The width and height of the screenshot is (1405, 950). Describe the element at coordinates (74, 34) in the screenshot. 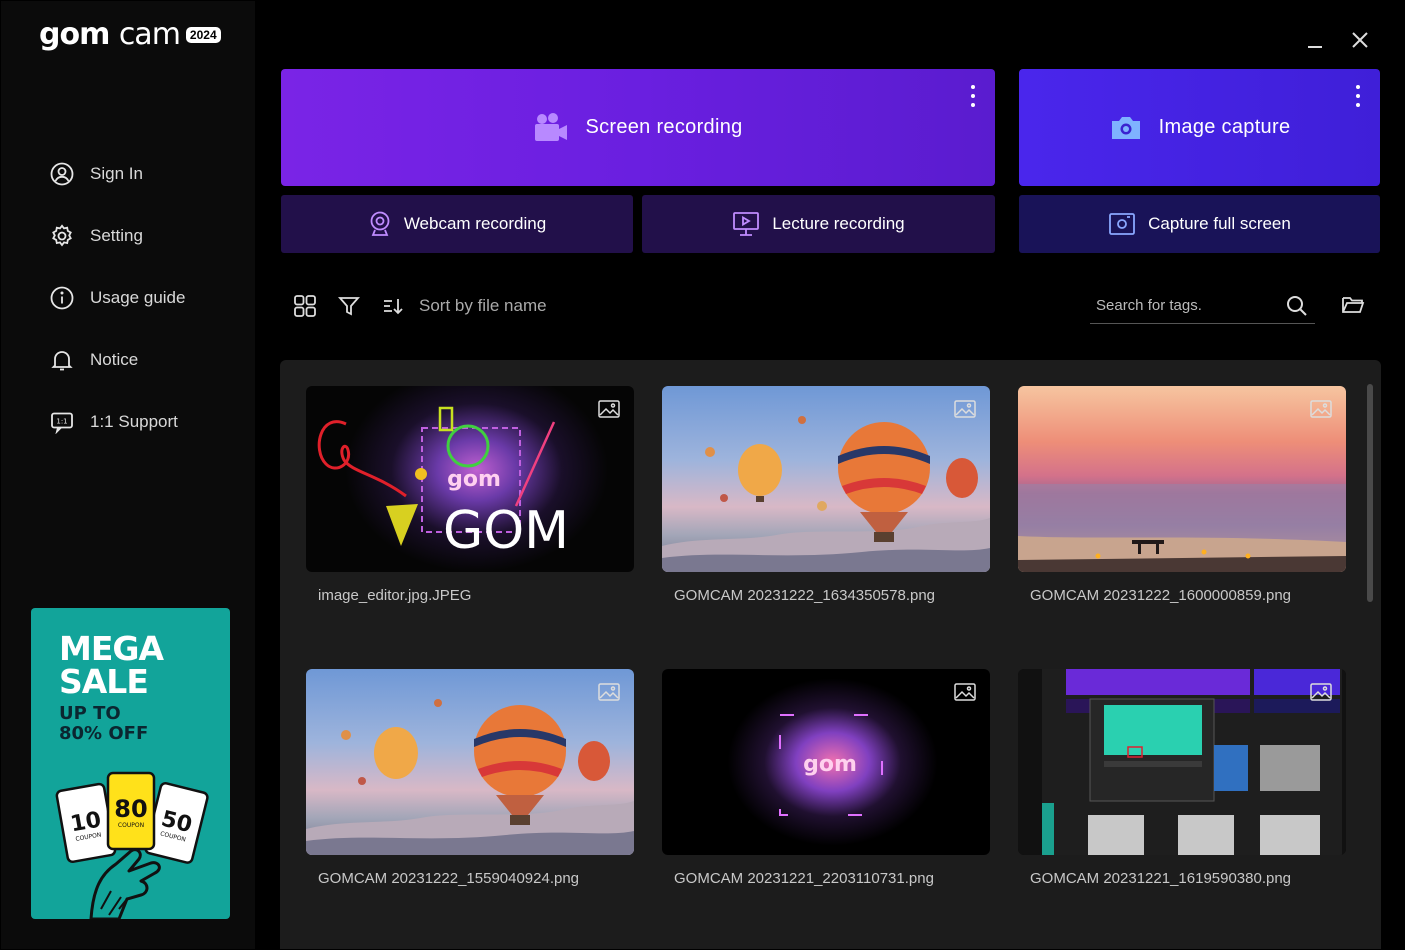

I see `logo-word-gom: gom` at that location.